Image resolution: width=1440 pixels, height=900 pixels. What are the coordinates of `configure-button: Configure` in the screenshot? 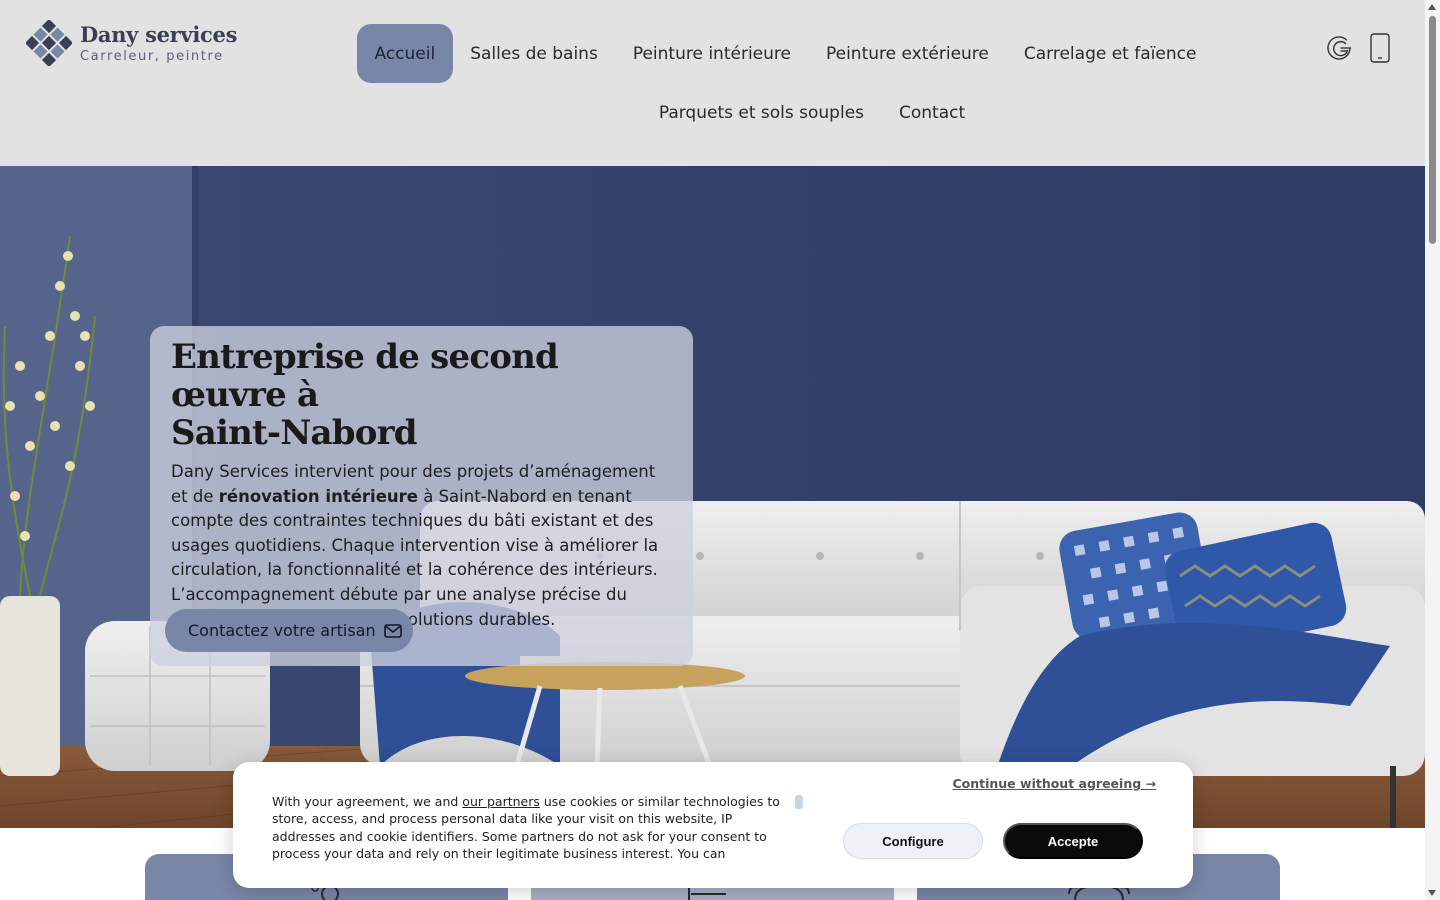 It's located at (913, 841).